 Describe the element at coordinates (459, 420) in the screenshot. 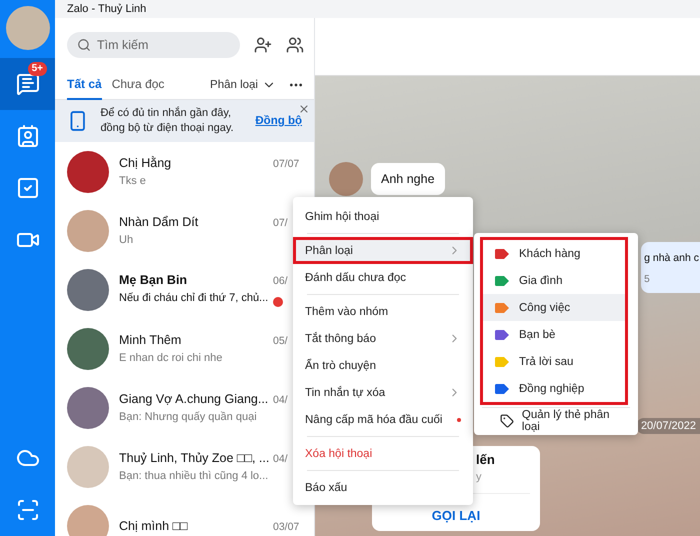

I see `new-dot` at that location.